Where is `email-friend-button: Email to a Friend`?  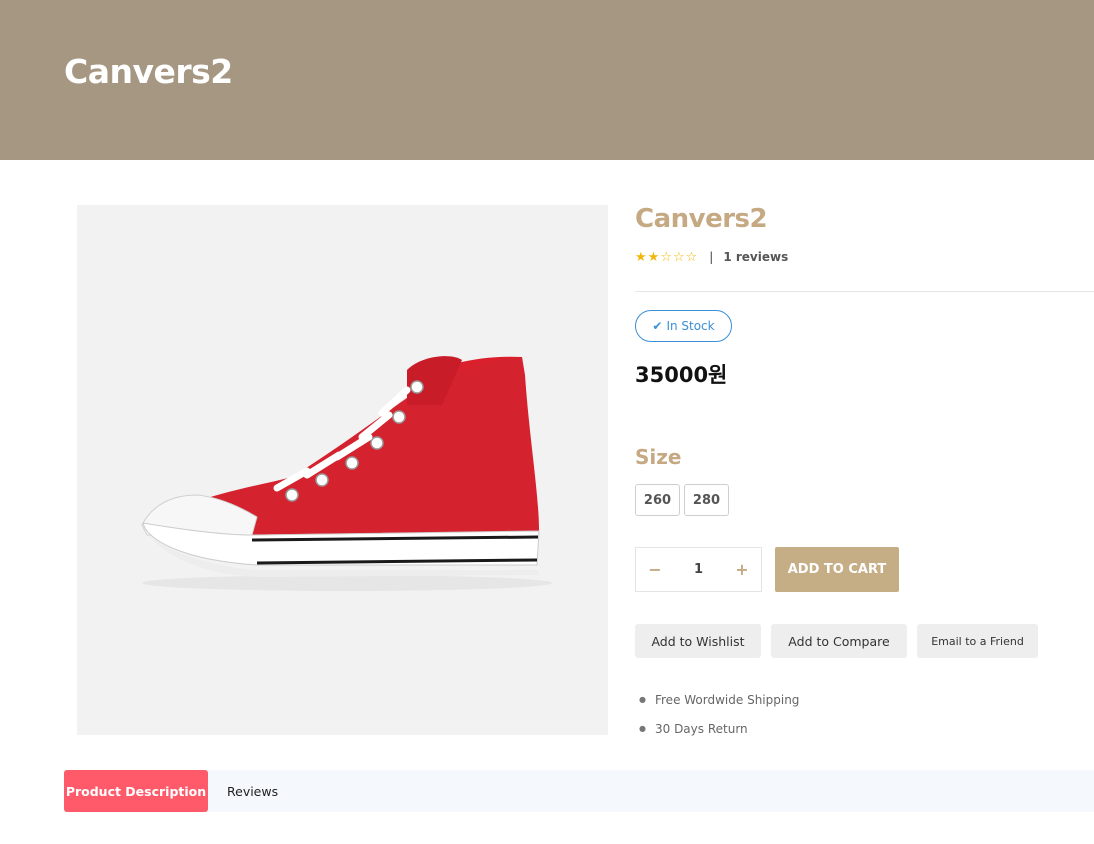
email-friend-button: Email to a Friend is located at coordinates (977, 641).